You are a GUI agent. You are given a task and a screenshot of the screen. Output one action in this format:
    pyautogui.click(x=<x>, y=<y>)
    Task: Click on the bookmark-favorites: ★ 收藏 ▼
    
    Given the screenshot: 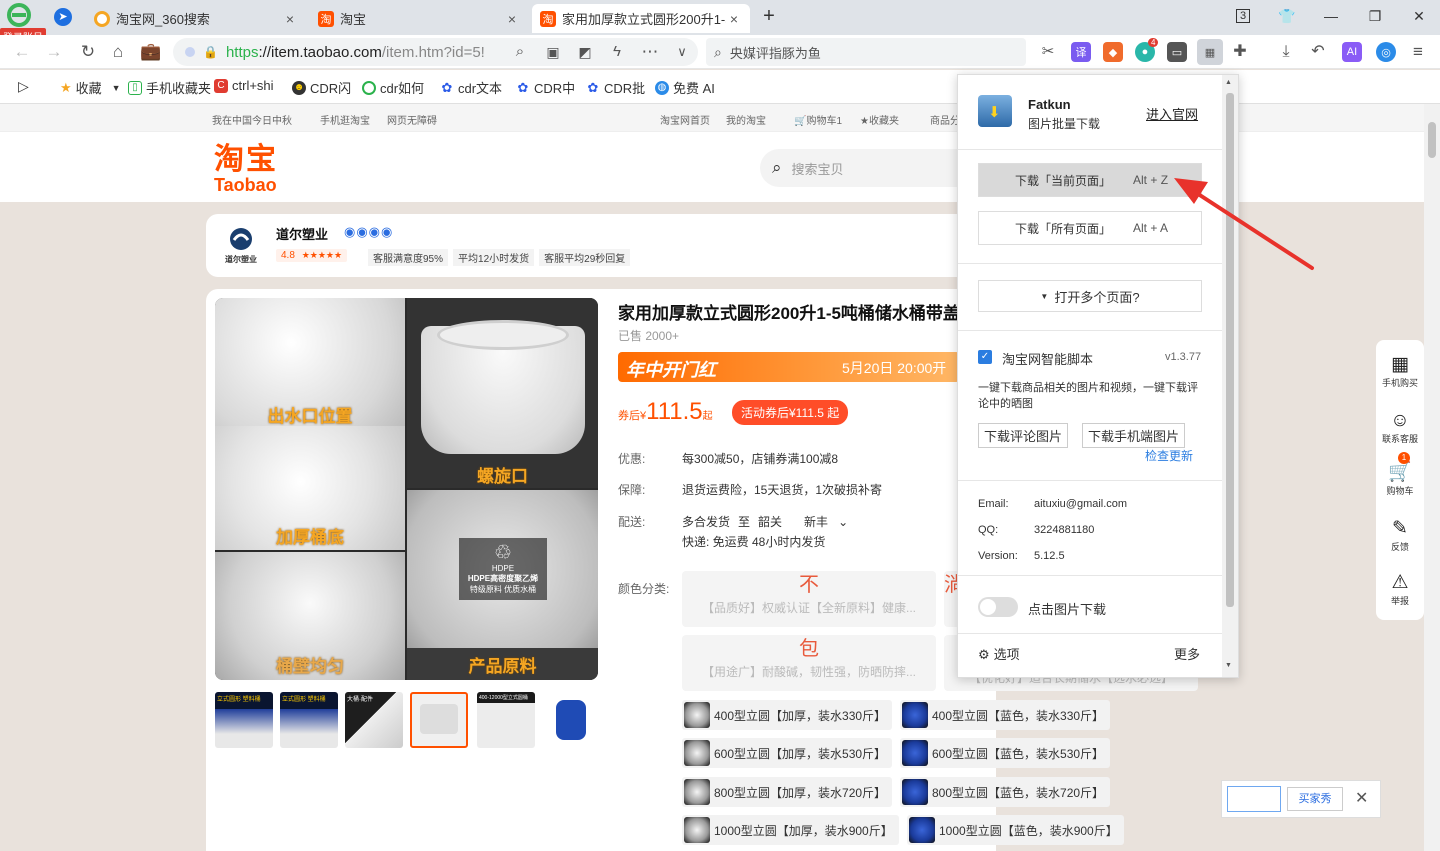 What is the action you would take?
    pyautogui.click(x=90, y=87)
    